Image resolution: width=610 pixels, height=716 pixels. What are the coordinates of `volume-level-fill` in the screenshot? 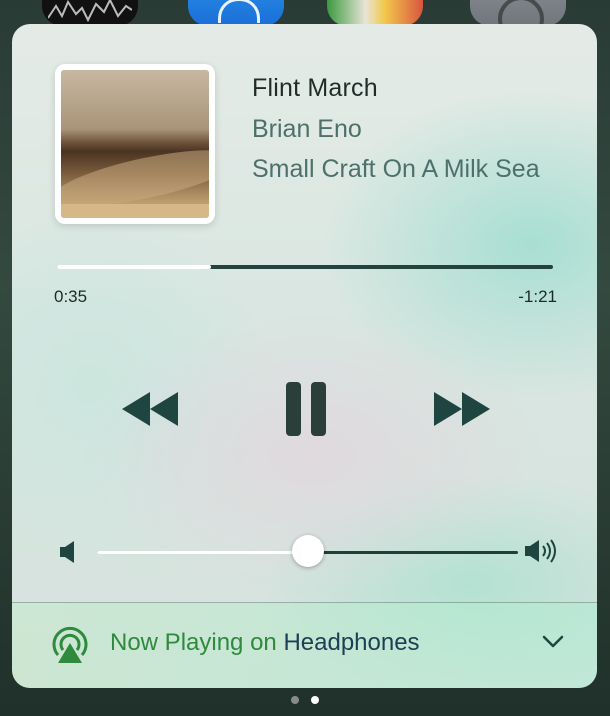 It's located at (202, 552).